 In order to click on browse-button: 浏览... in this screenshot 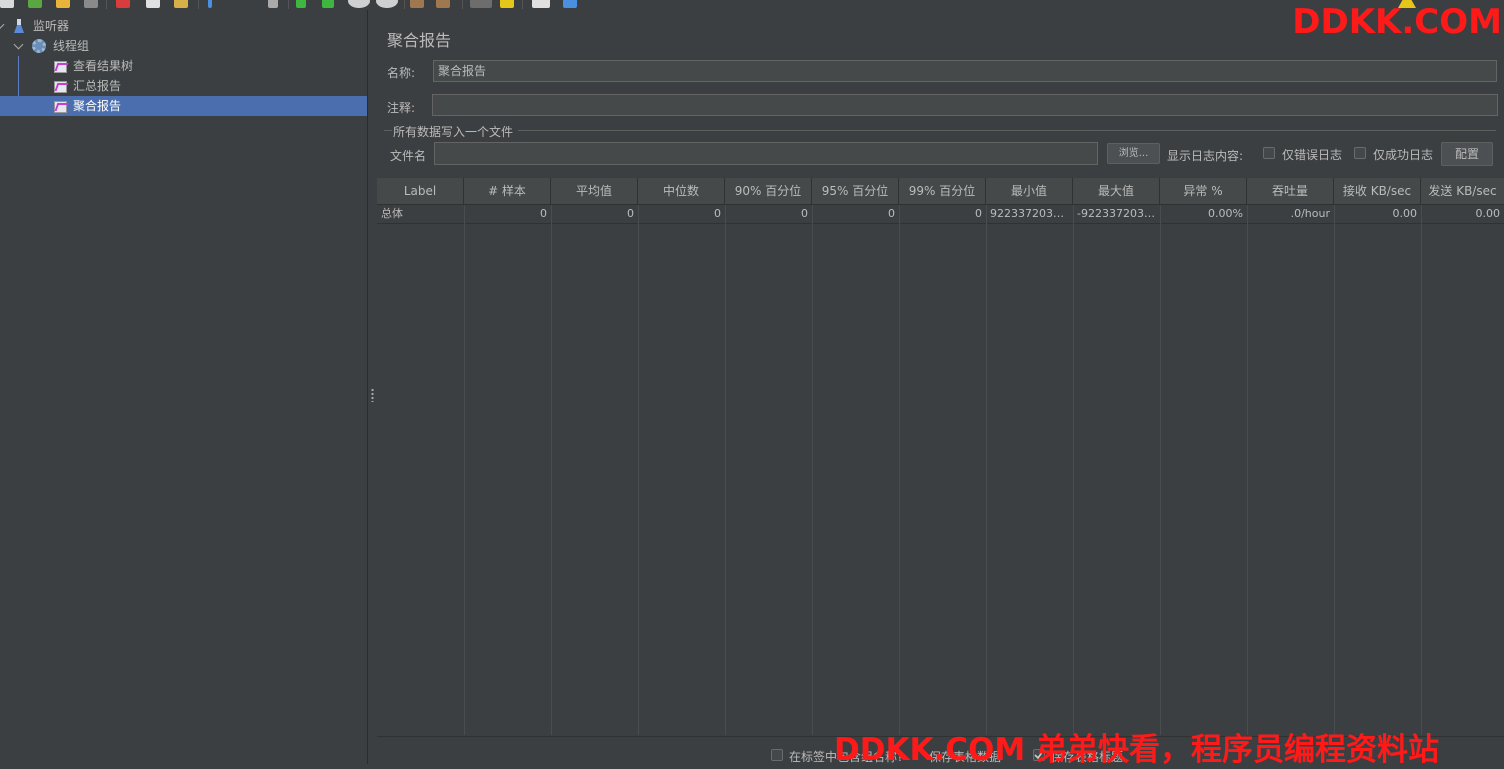, I will do `click(1133, 153)`.